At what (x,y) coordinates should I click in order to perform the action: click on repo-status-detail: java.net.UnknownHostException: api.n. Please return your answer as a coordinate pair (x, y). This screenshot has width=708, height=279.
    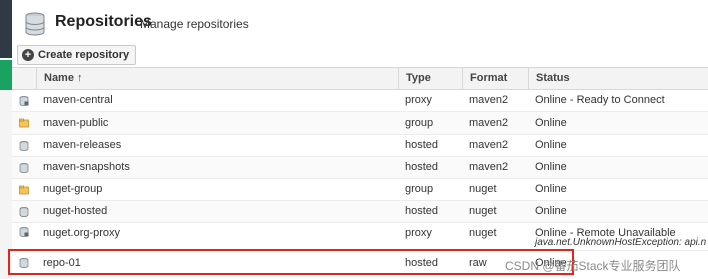
    Looking at the image, I should click on (621, 242).